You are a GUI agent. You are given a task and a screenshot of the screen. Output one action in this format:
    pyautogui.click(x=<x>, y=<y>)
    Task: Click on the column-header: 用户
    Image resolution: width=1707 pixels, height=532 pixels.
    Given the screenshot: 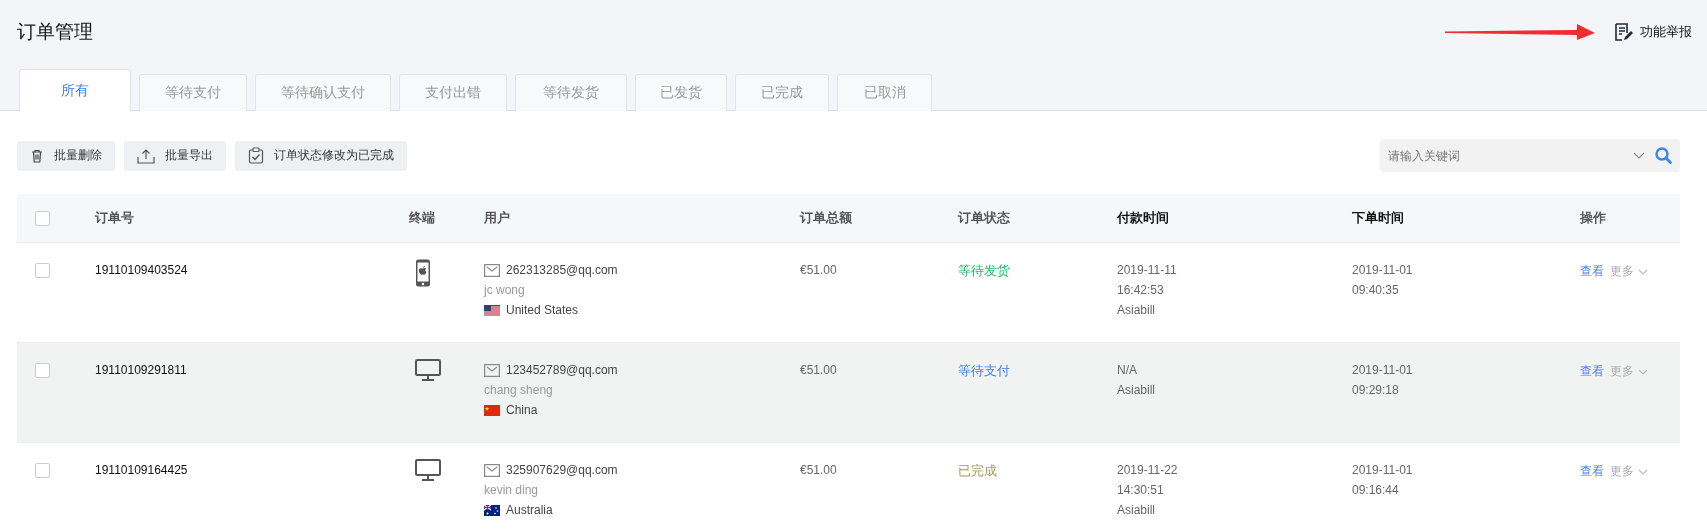 What is the action you would take?
    pyautogui.click(x=497, y=218)
    